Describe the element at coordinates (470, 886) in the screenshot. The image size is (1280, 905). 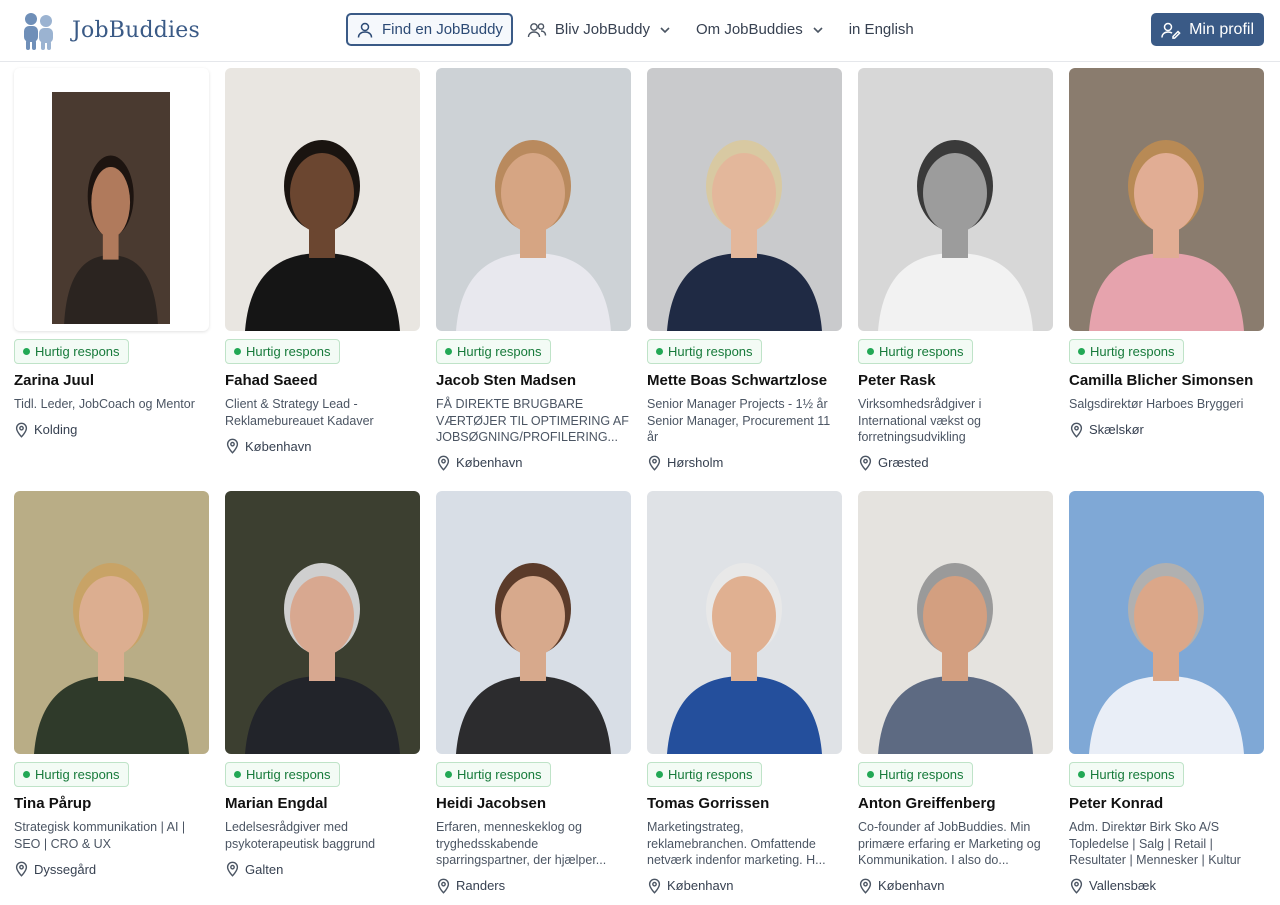
I see `buddy-location: Randers` at that location.